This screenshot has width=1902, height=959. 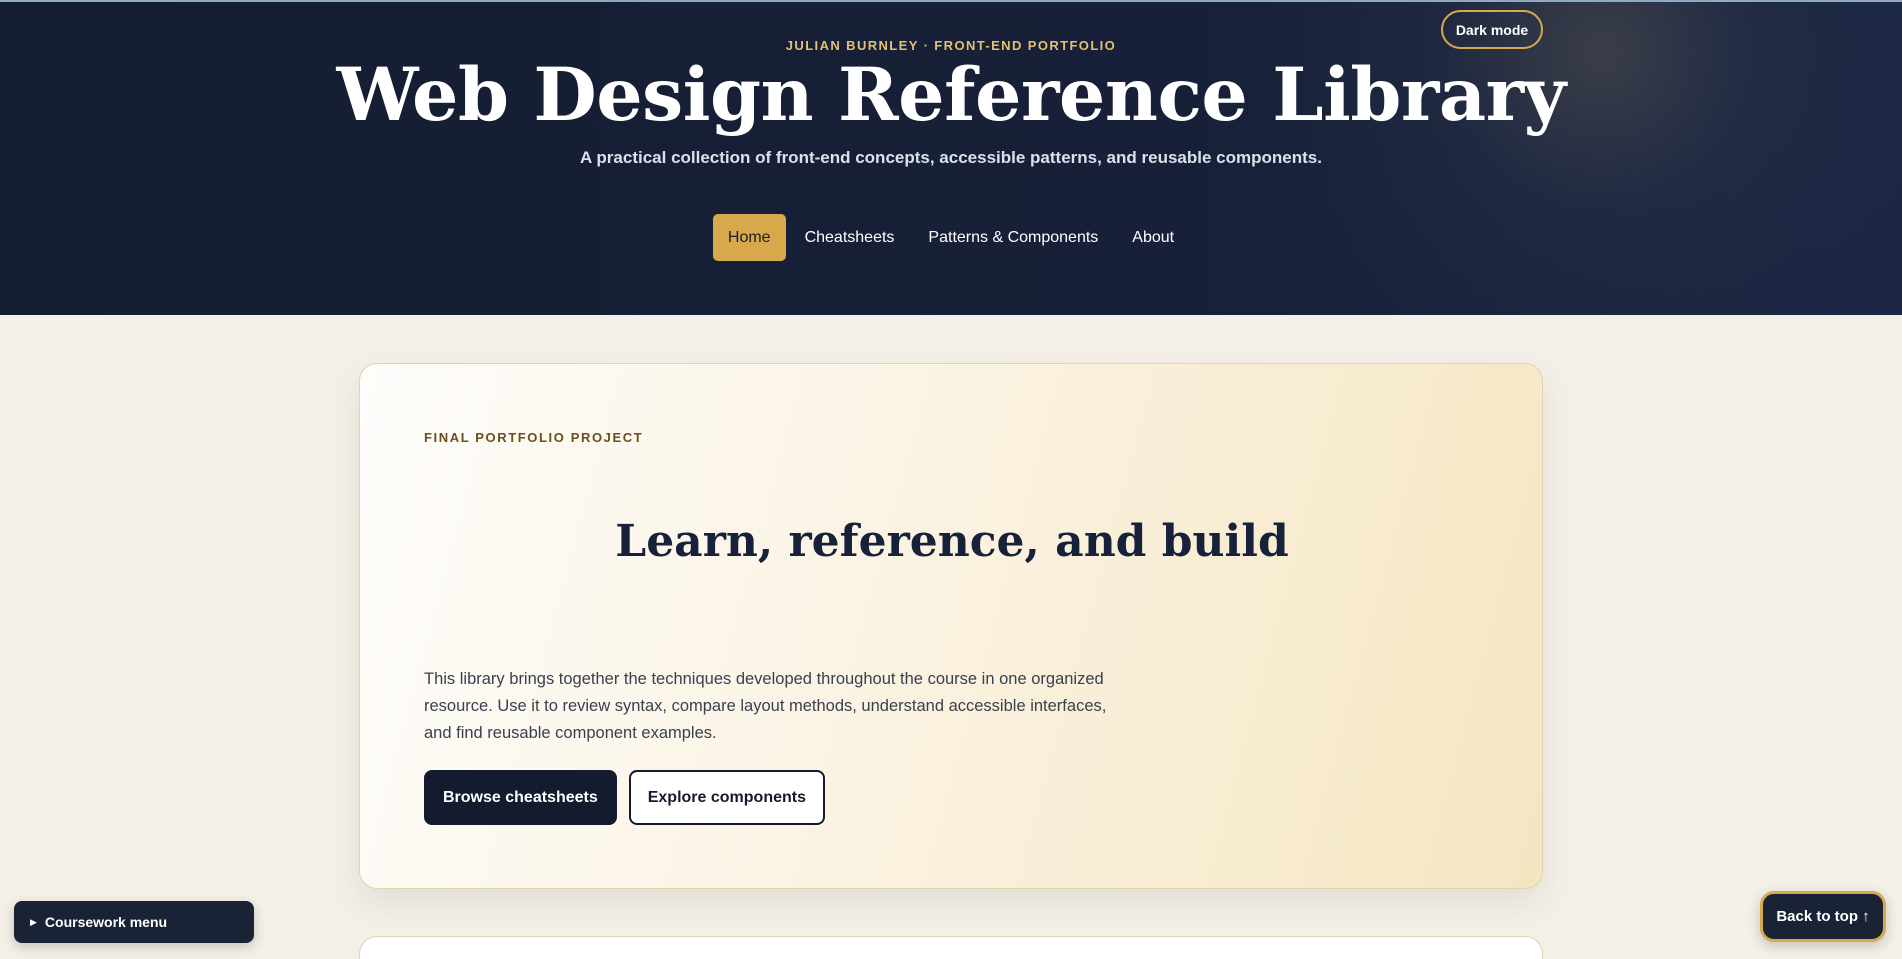 I want to click on nav-item-home: Home, so click(x=749, y=237).